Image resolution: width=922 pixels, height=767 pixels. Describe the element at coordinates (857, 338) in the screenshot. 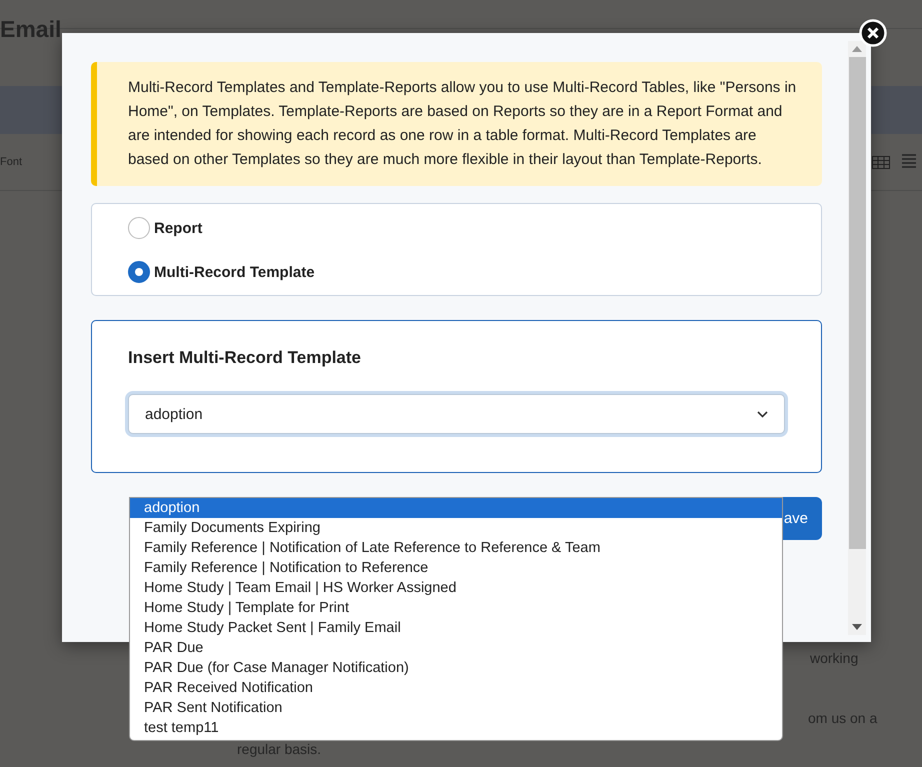

I see `scrollbar` at that location.